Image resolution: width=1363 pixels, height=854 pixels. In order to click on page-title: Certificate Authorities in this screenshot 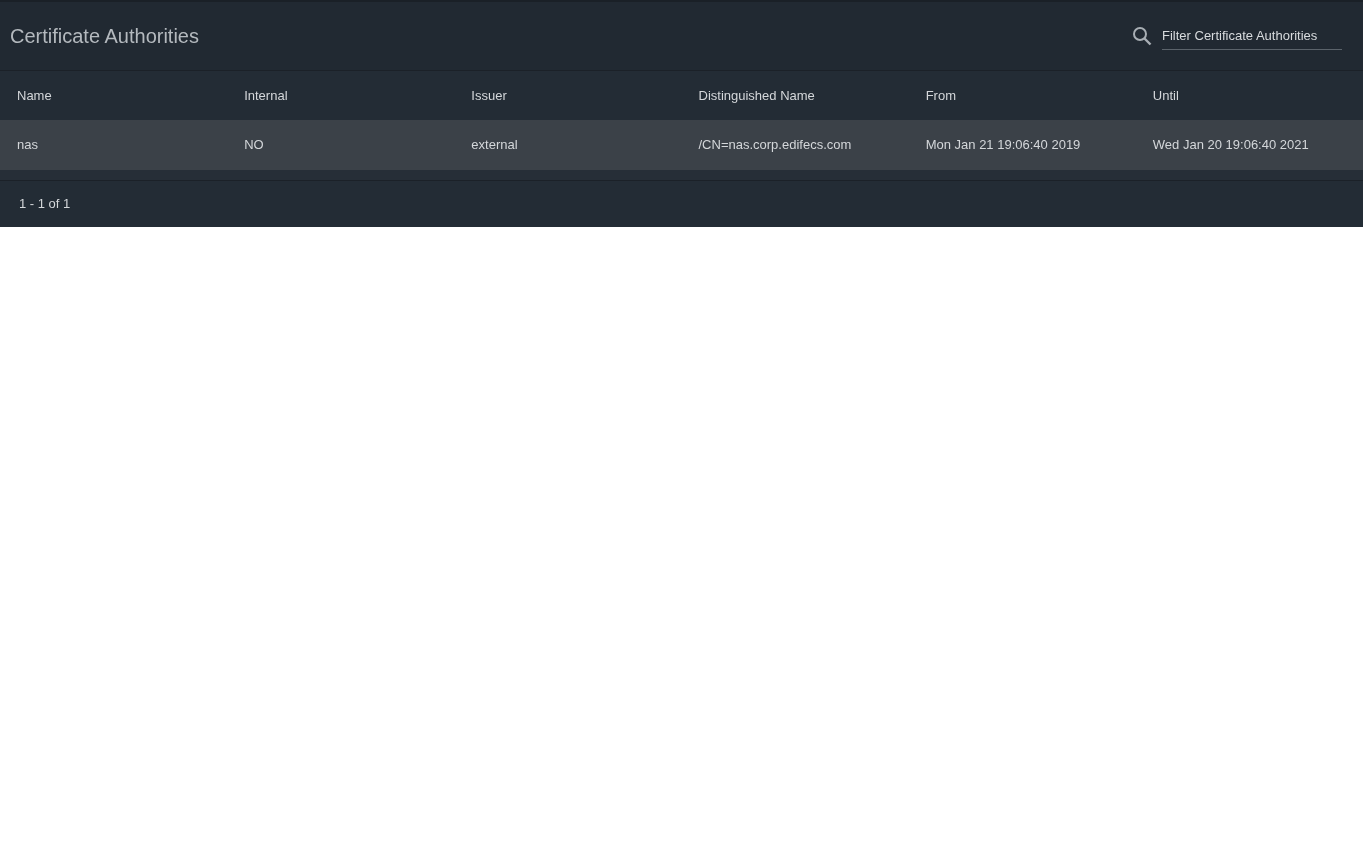, I will do `click(104, 36)`.